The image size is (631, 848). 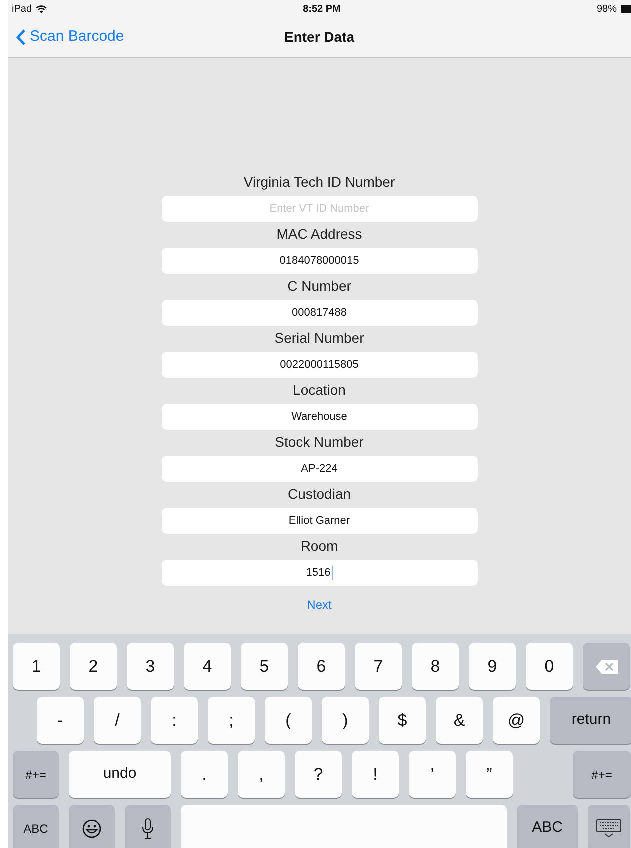 I want to click on input-field: 0022000115805, so click(x=320, y=365).